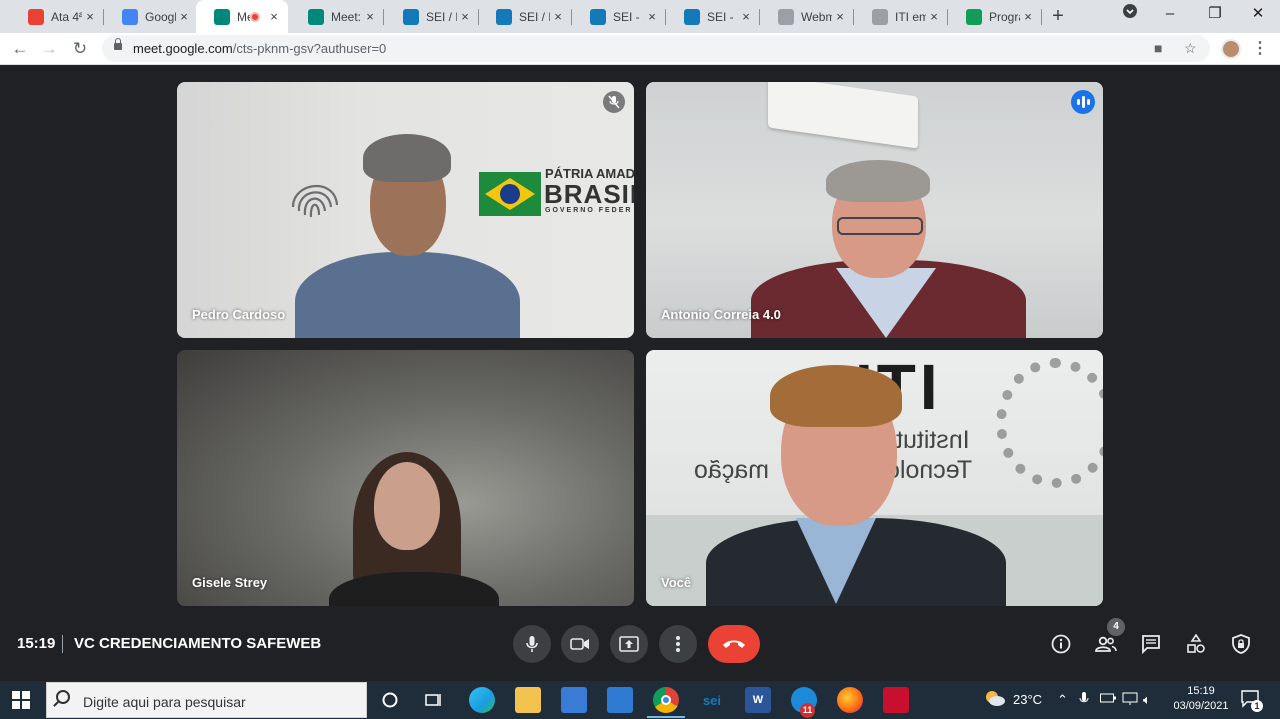 The width and height of the screenshot is (1280, 719). Describe the element at coordinates (732, 470) in the screenshot. I see `iti-text-line-3: mação` at that location.